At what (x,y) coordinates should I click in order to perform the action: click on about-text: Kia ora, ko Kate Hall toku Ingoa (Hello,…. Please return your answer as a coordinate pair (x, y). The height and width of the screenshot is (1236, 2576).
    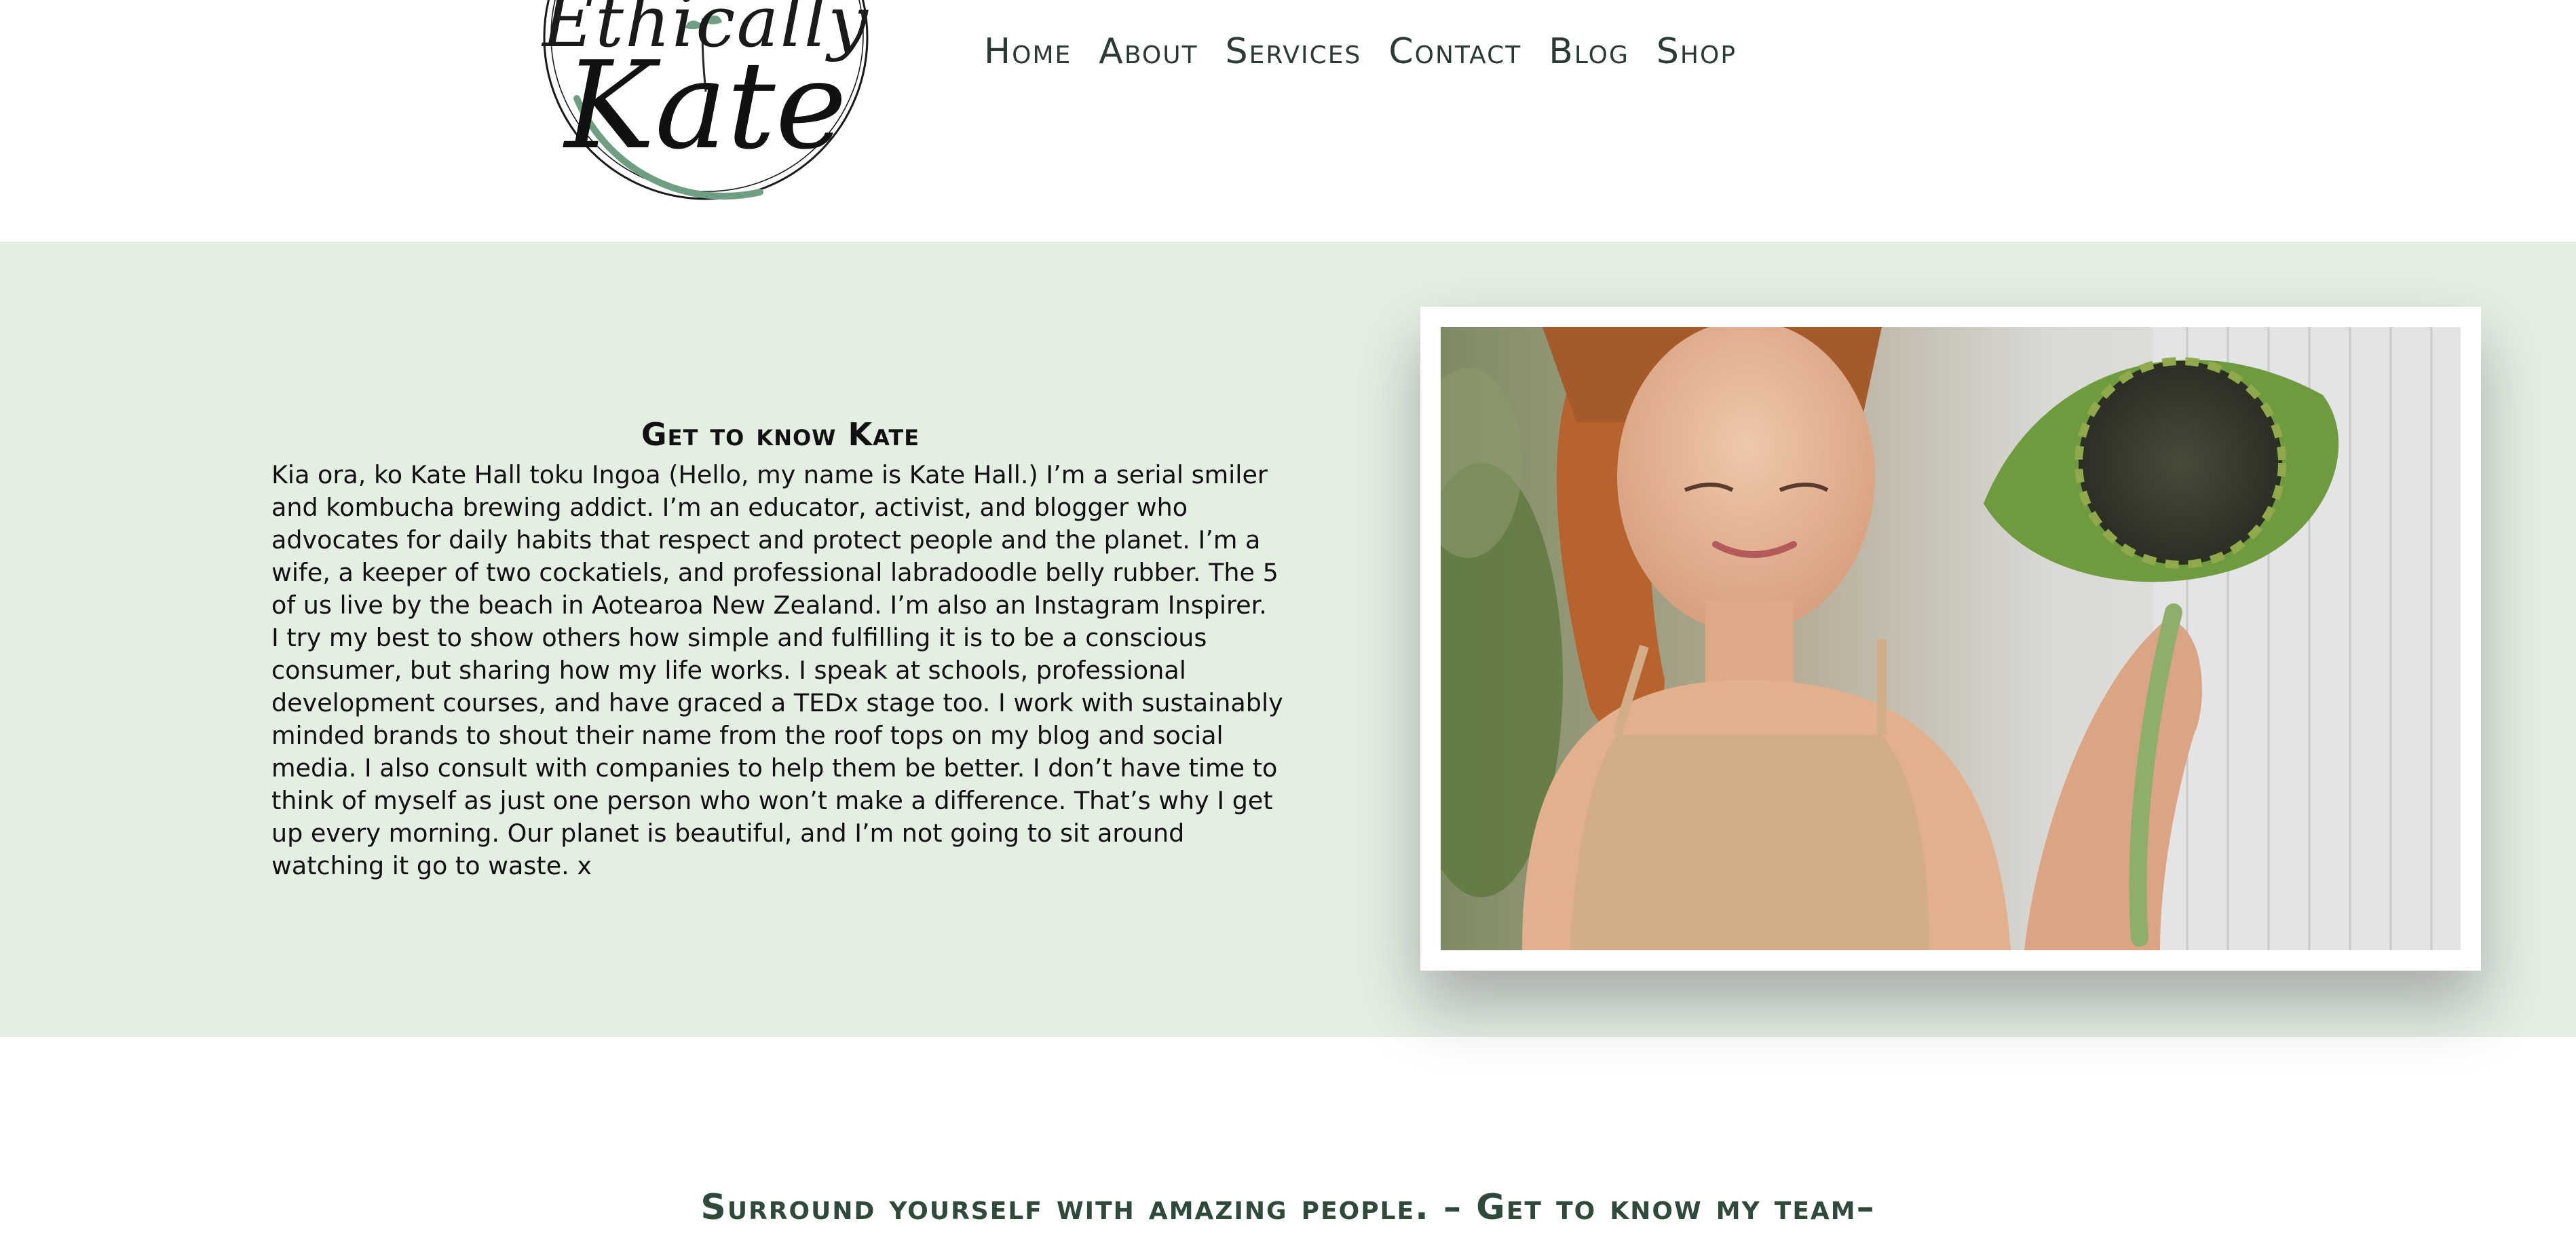
    Looking at the image, I should click on (784, 670).